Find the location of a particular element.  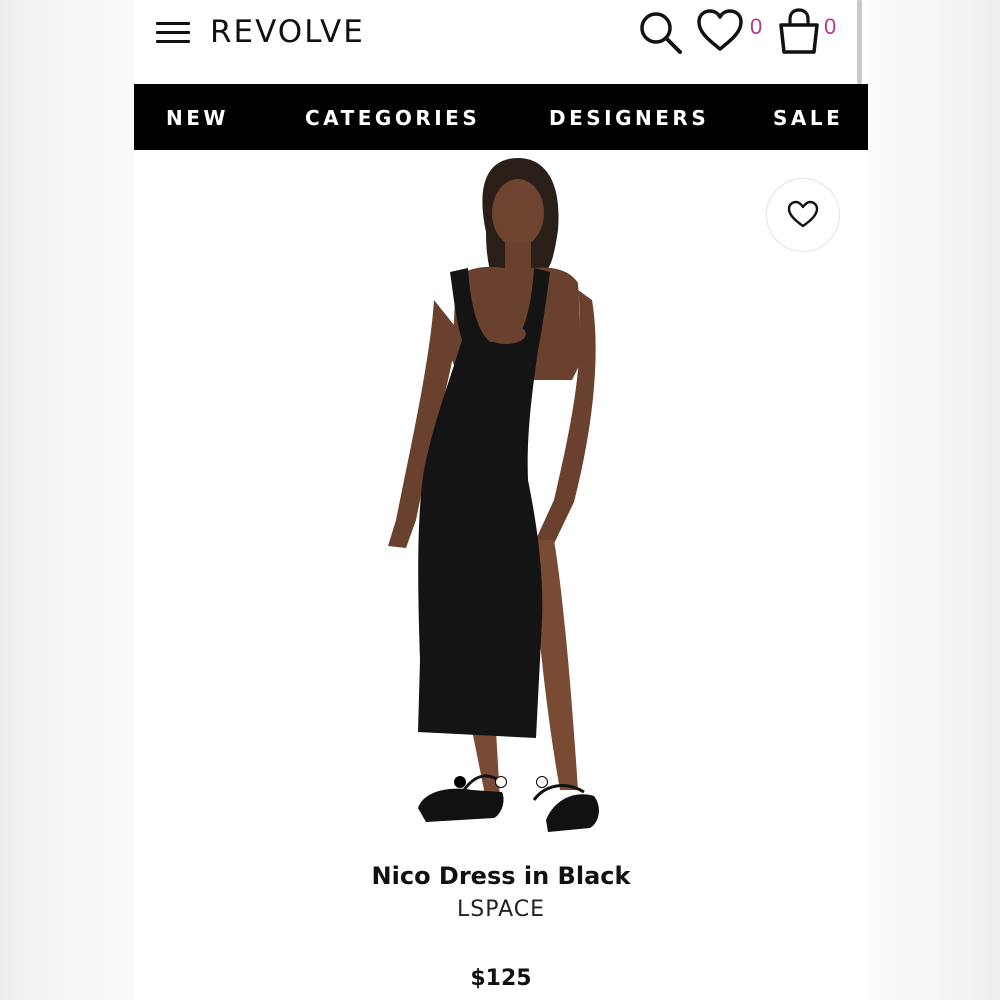

nav-item-designers: DESIGNERS is located at coordinates (629, 118).